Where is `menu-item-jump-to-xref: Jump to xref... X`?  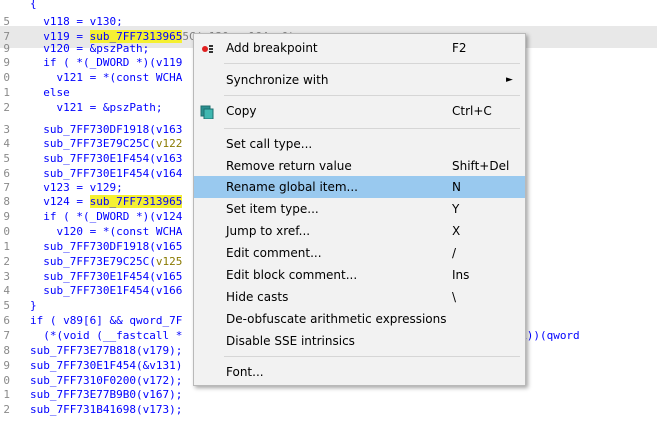
menu-item-jump-to-xref: Jump to xref... X is located at coordinates (359, 231).